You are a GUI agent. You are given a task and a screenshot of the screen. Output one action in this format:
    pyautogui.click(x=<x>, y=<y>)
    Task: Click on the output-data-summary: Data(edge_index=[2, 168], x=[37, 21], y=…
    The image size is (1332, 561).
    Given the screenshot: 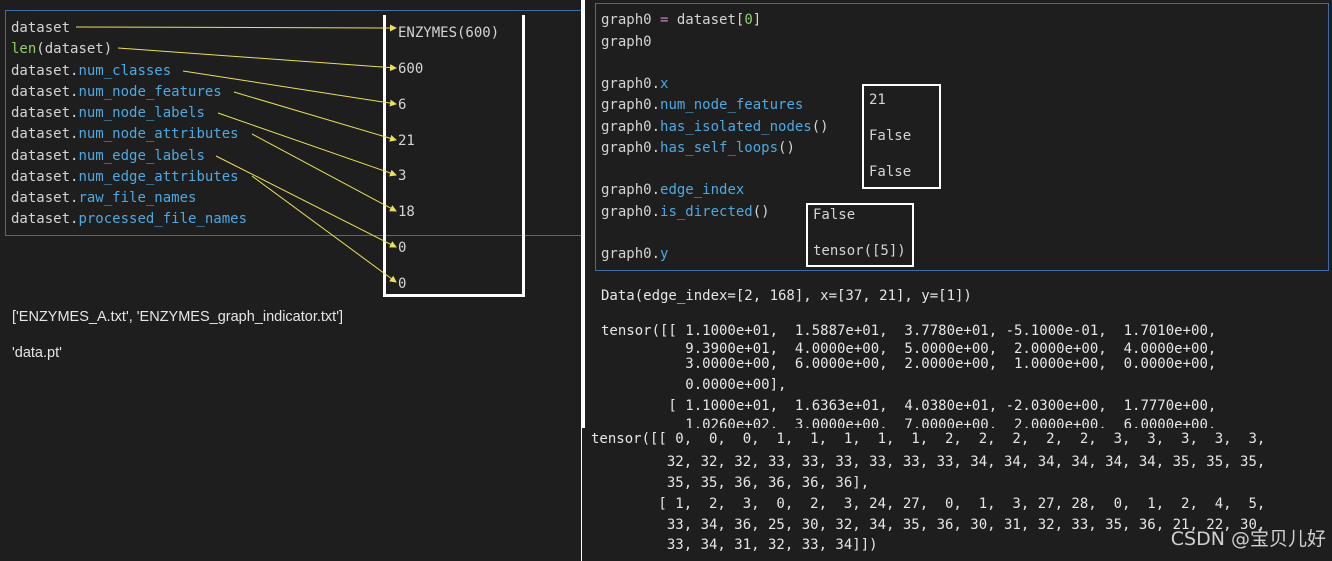 What is the action you would take?
    pyautogui.click(x=786, y=296)
    